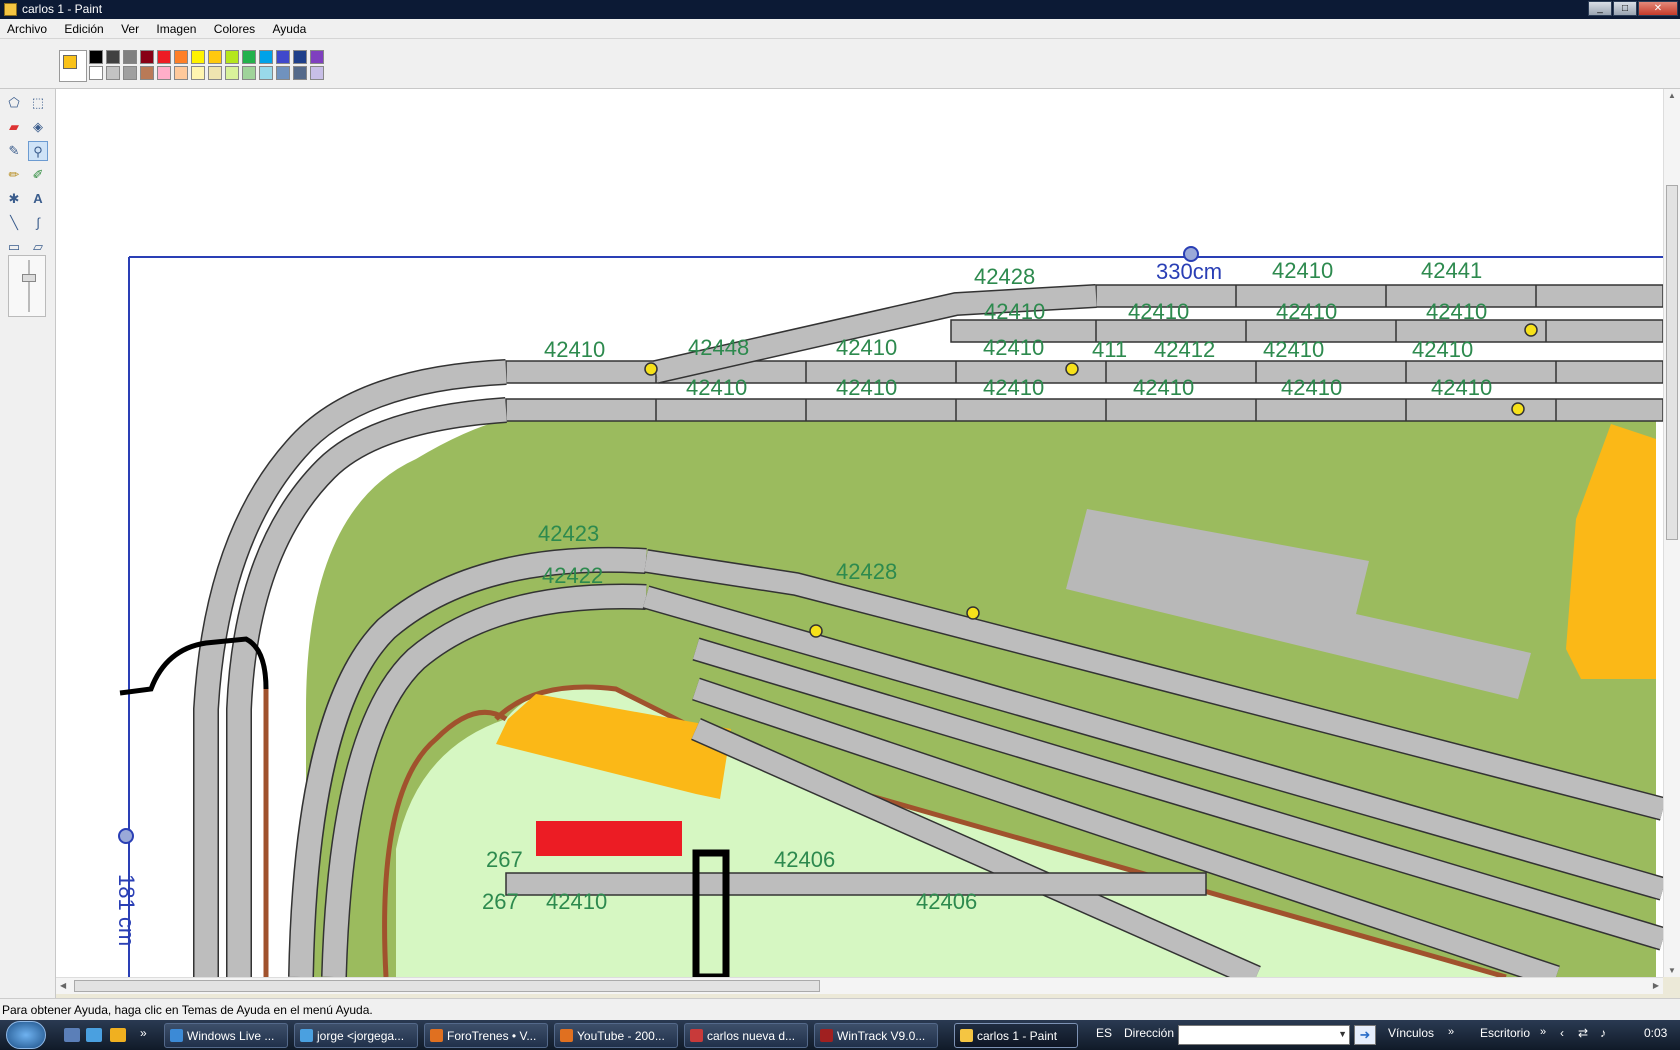  What do you see at coordinates (859, 985) in the screenshot?
I see `horizontal-scrollbar: ◀ ▶` at bounding box center [859, 985].